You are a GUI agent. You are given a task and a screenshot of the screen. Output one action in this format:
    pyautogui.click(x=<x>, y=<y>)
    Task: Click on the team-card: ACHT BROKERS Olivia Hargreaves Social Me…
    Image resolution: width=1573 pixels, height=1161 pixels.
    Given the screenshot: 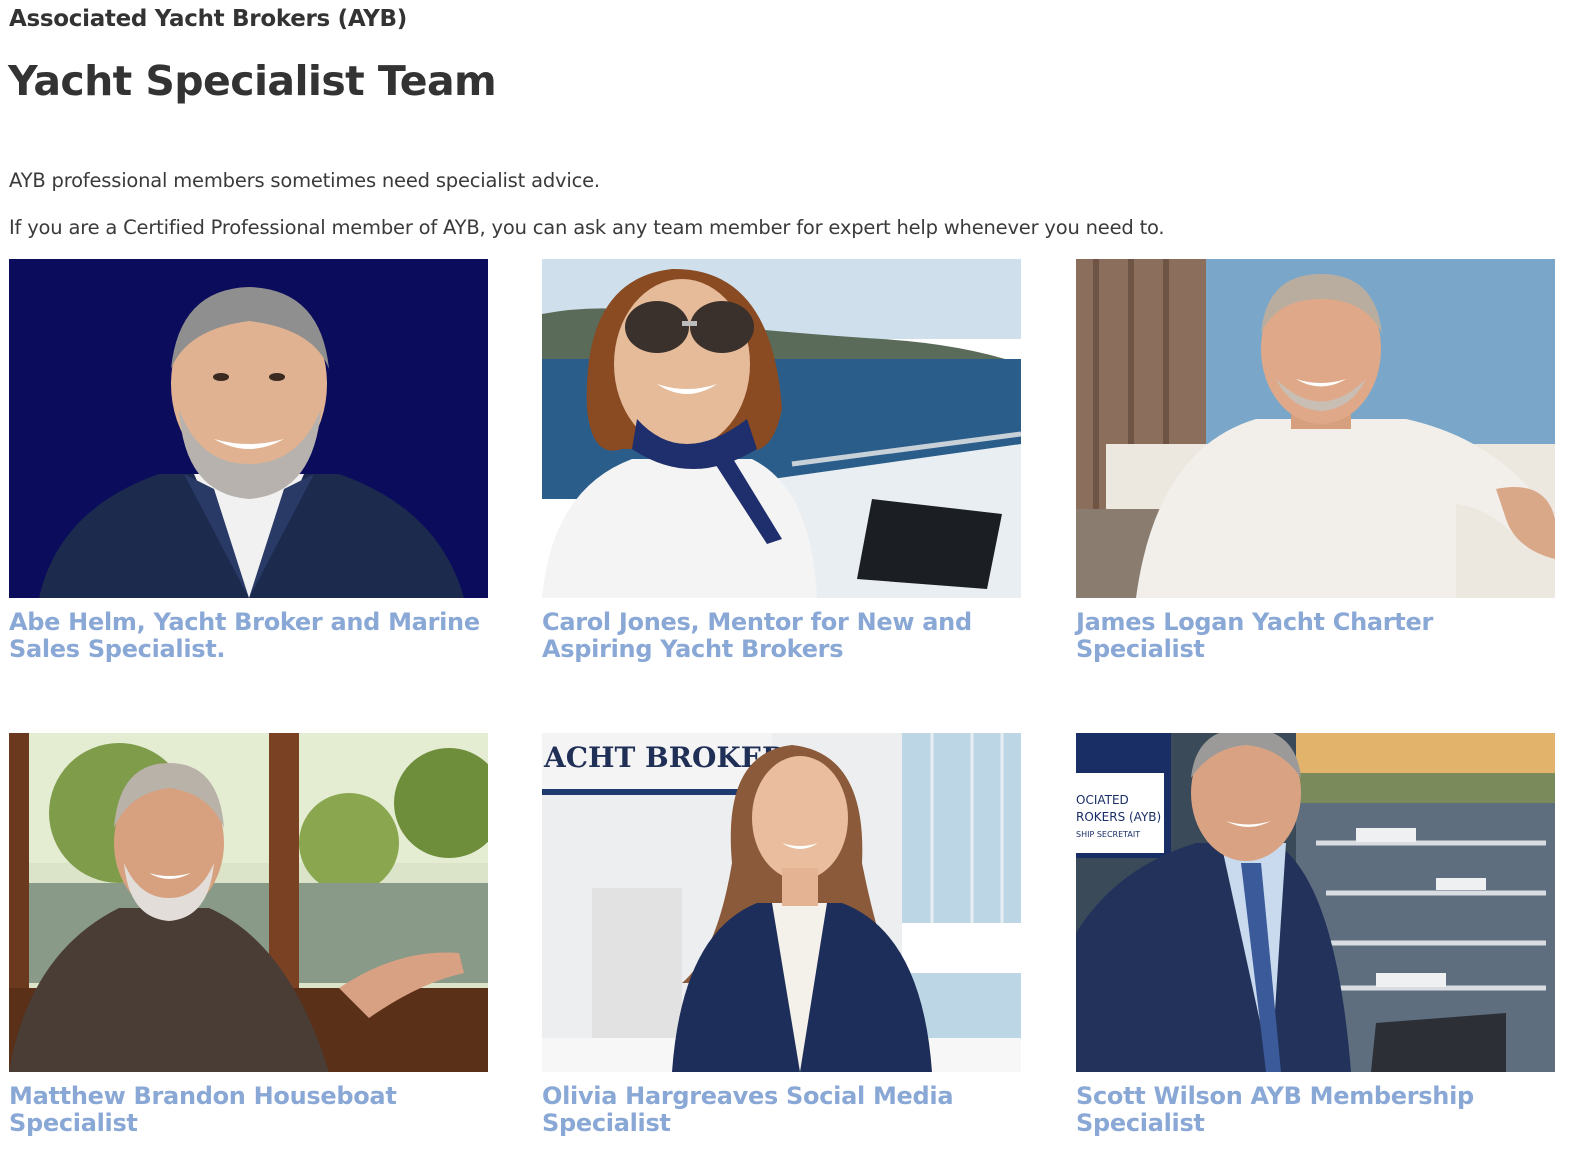 What is the action you would take?
    pyautogui.click(x=781, y=935)
    